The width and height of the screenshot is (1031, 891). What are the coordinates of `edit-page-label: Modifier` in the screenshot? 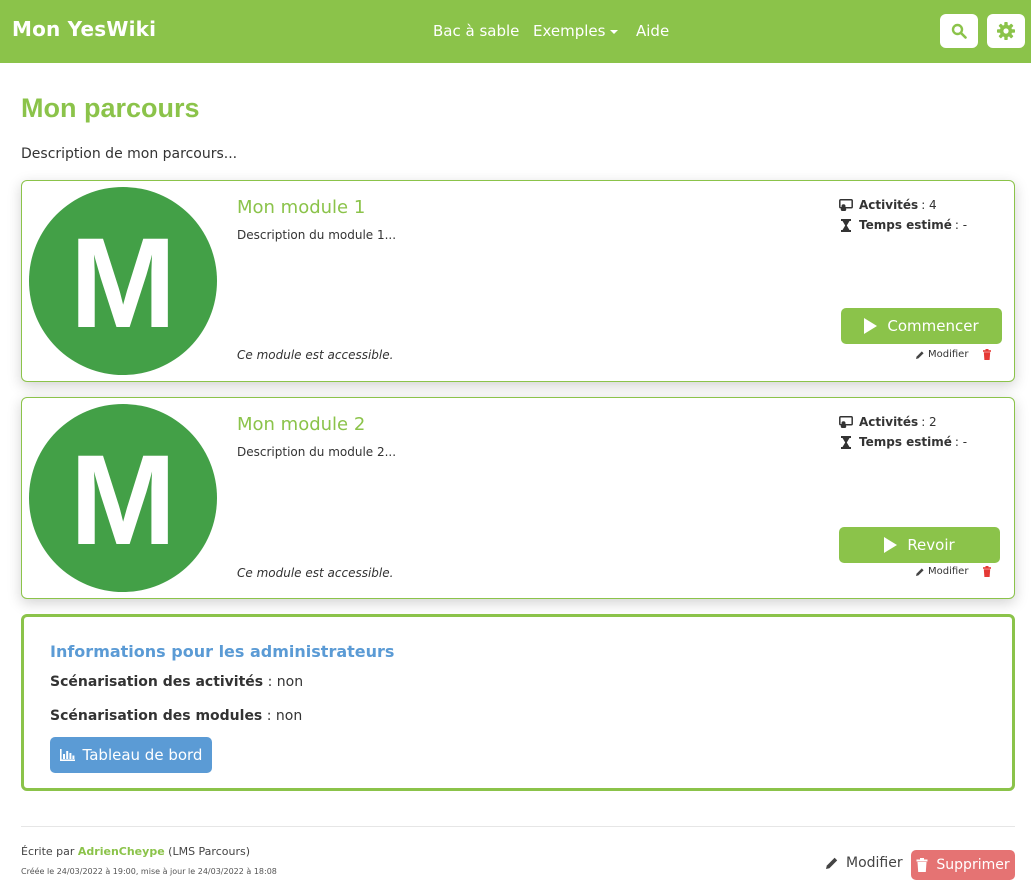 It's located at (874, 863).